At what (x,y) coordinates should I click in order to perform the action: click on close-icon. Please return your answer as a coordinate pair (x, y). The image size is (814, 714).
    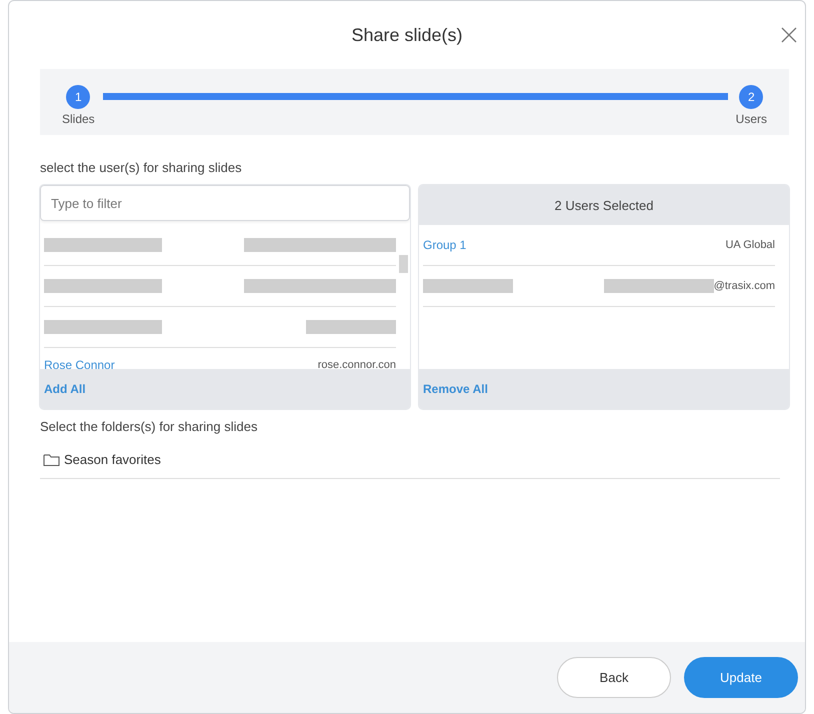
    Looking at the image, I should click on (789, 35).